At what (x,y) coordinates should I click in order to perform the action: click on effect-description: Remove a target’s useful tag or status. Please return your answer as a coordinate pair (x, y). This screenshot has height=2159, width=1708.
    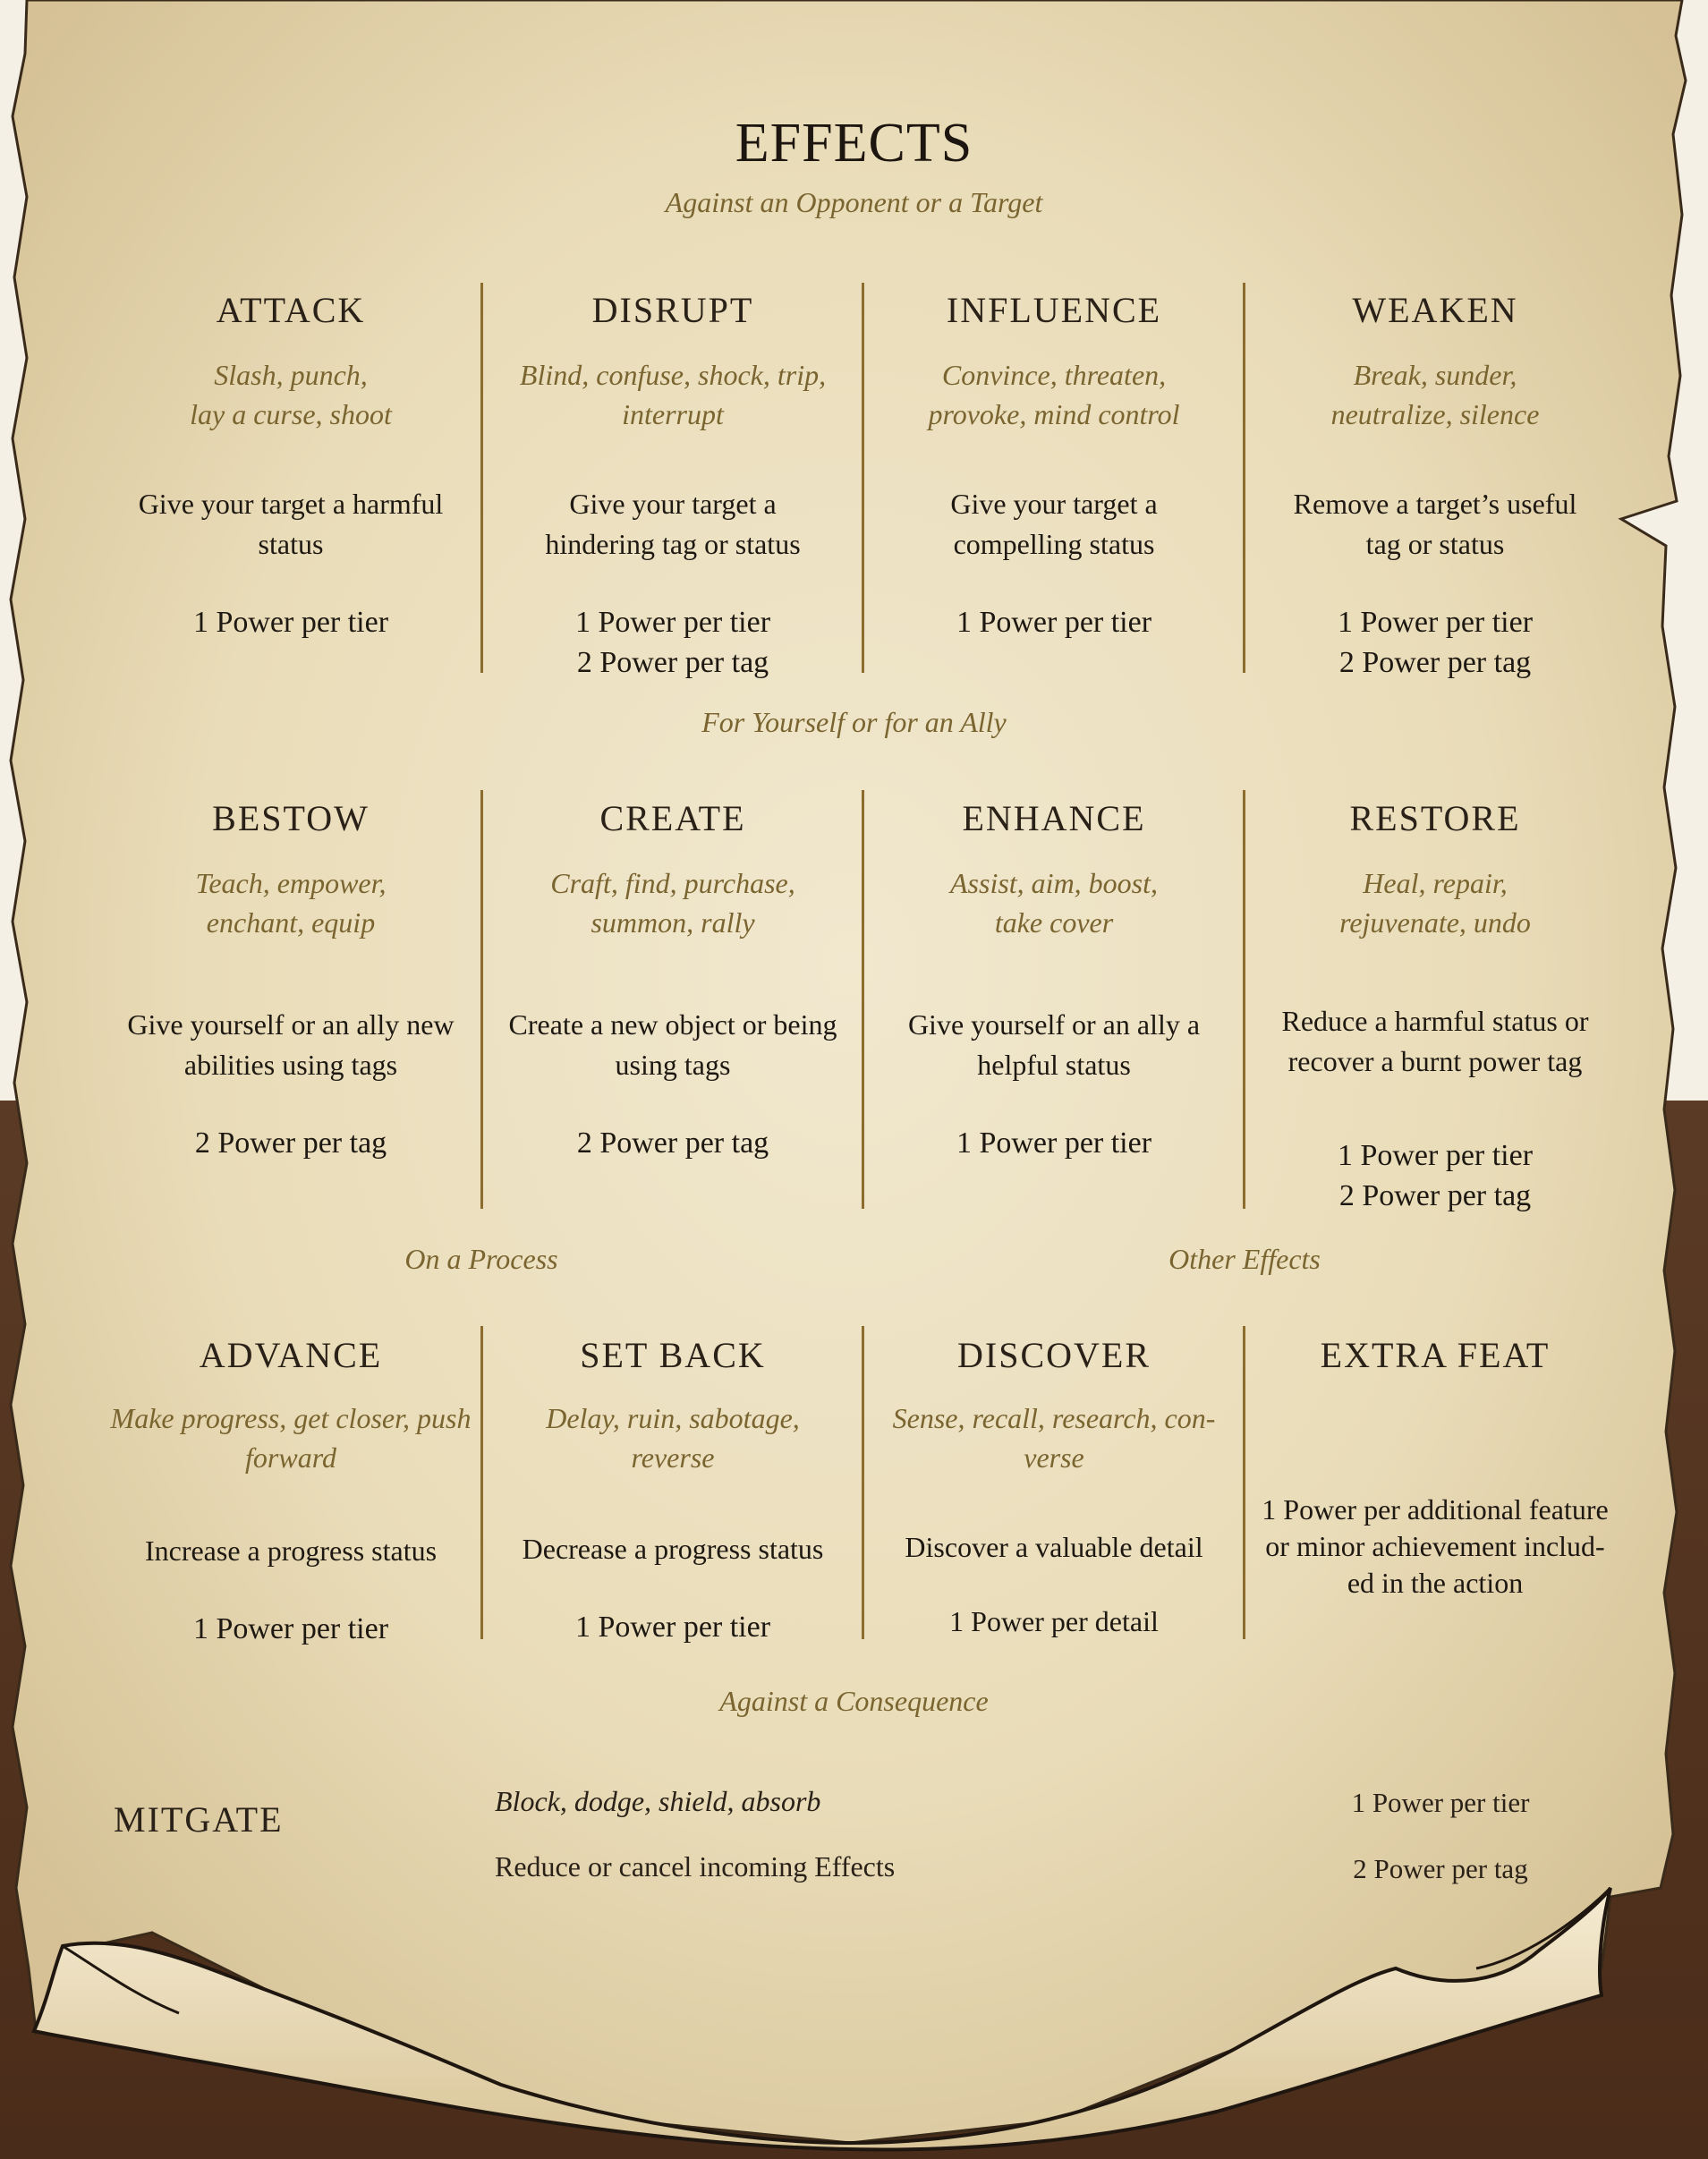
    Looking at the image, I should click on (1435, 524).